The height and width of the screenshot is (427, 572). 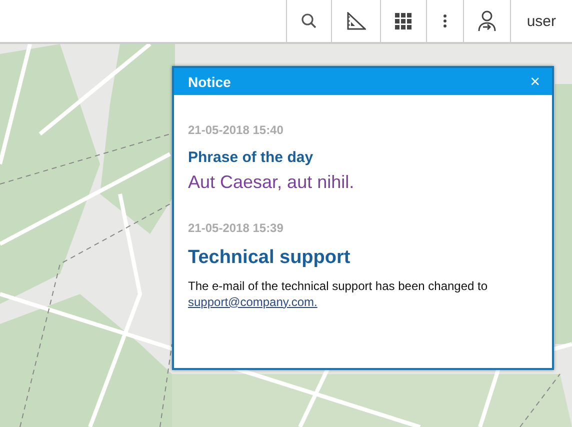 I want to click on dialog-title: Notice, so click(x=209, y=82).